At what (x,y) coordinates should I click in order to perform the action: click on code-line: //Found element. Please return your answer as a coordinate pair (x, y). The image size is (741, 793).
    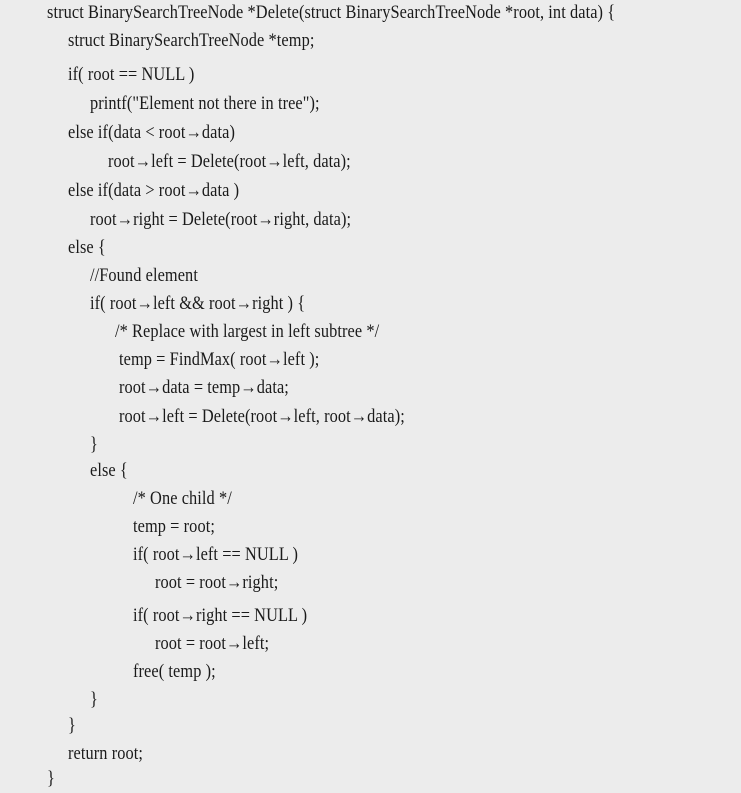
    Looking at the image, I should click on (144, 275).